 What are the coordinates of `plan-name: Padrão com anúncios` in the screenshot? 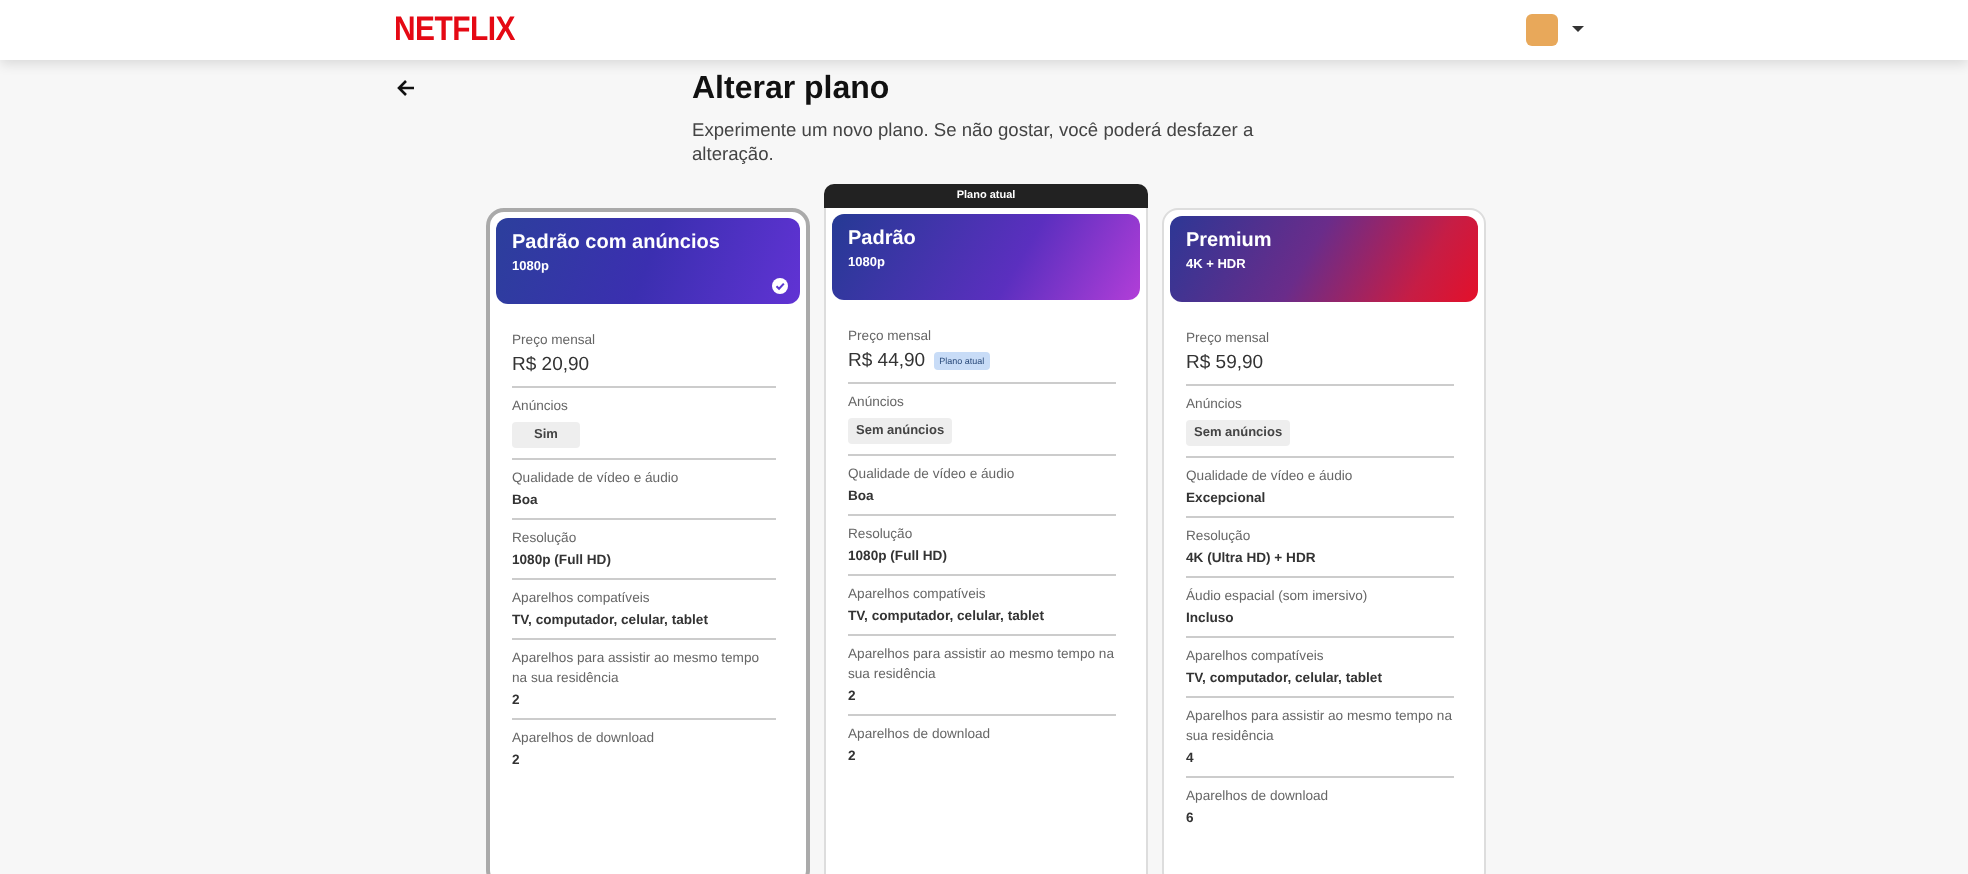 It's located at (617, 243).